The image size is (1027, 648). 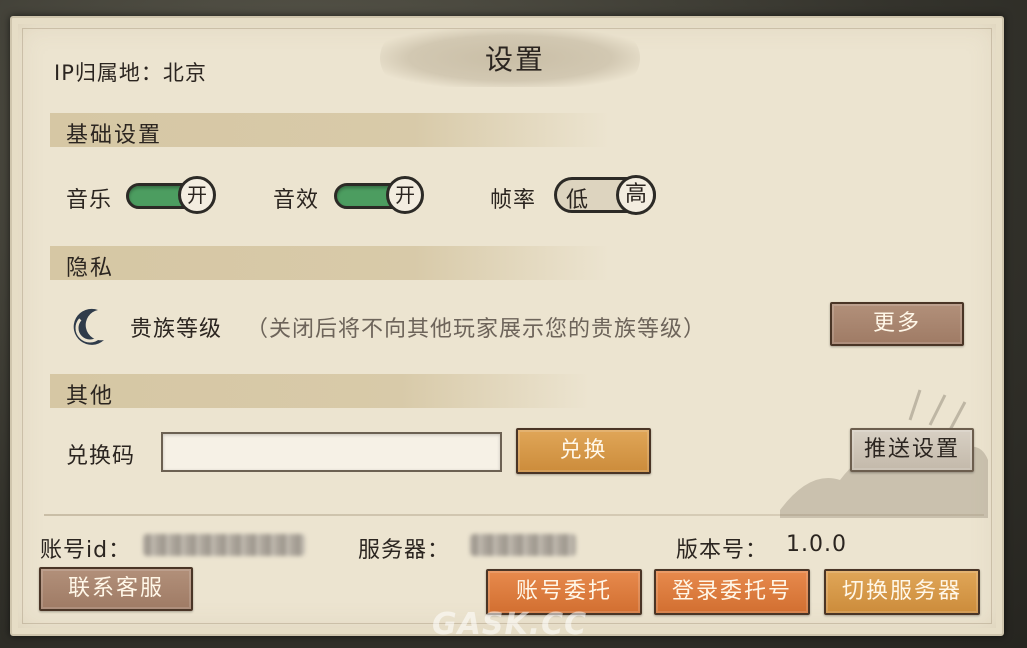 I want to click on framerate-low: 低, so click(x=577, y=198).